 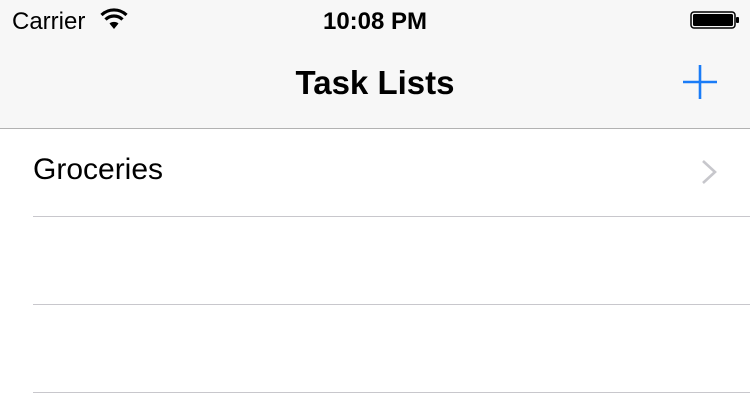 I want to click on add-list-button, so click(x=700, y=82).